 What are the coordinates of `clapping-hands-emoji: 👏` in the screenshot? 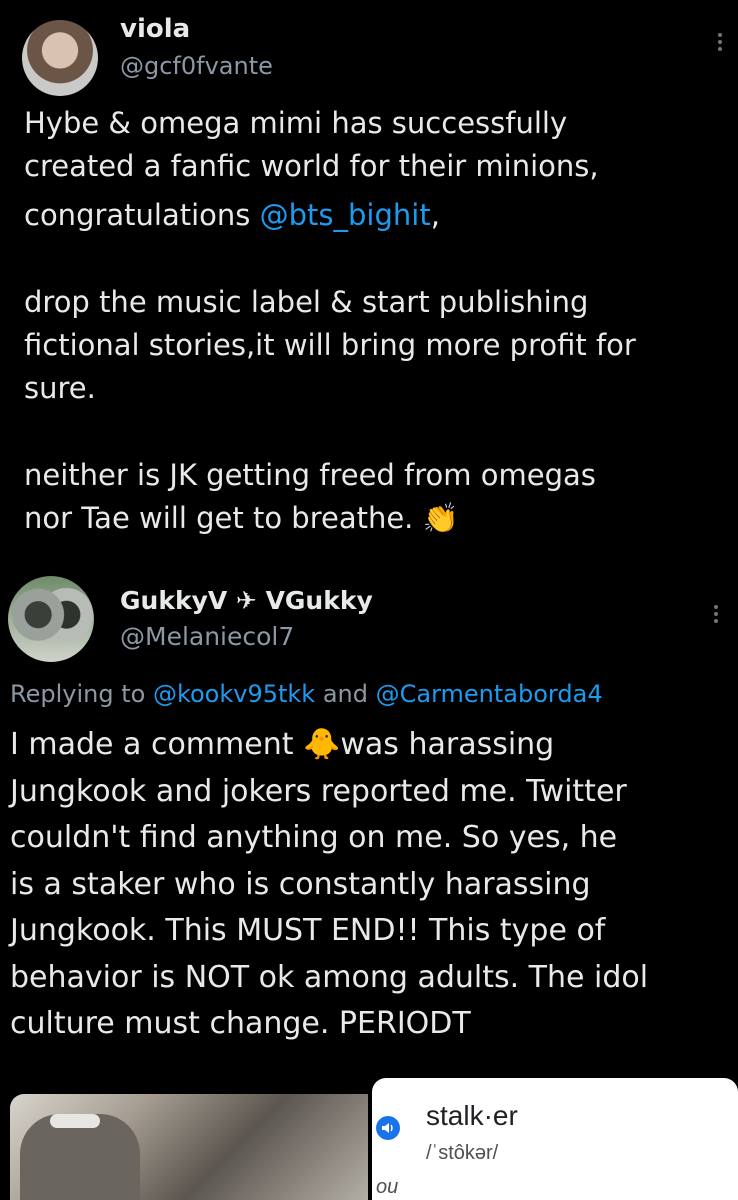 It's located at (440, 518).